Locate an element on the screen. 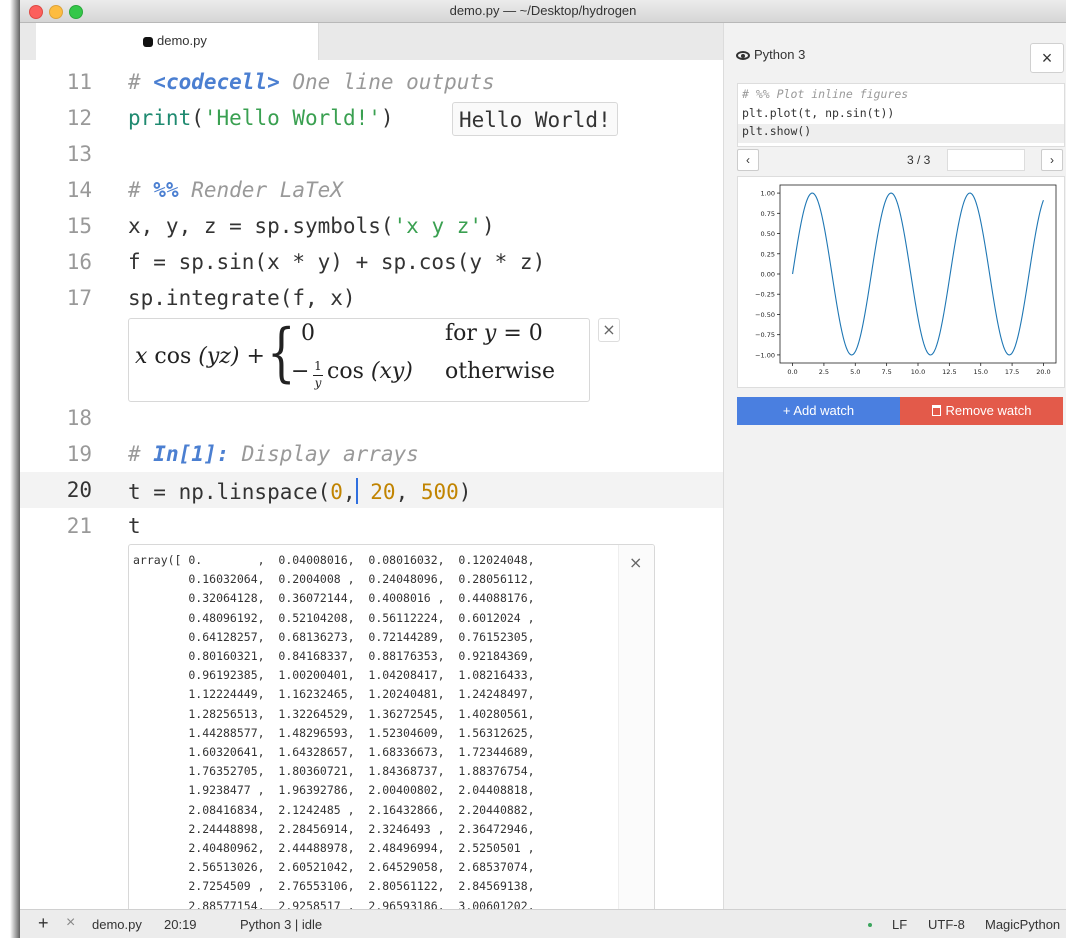  watch-close-button: × is located at coordinates (1047, 58).